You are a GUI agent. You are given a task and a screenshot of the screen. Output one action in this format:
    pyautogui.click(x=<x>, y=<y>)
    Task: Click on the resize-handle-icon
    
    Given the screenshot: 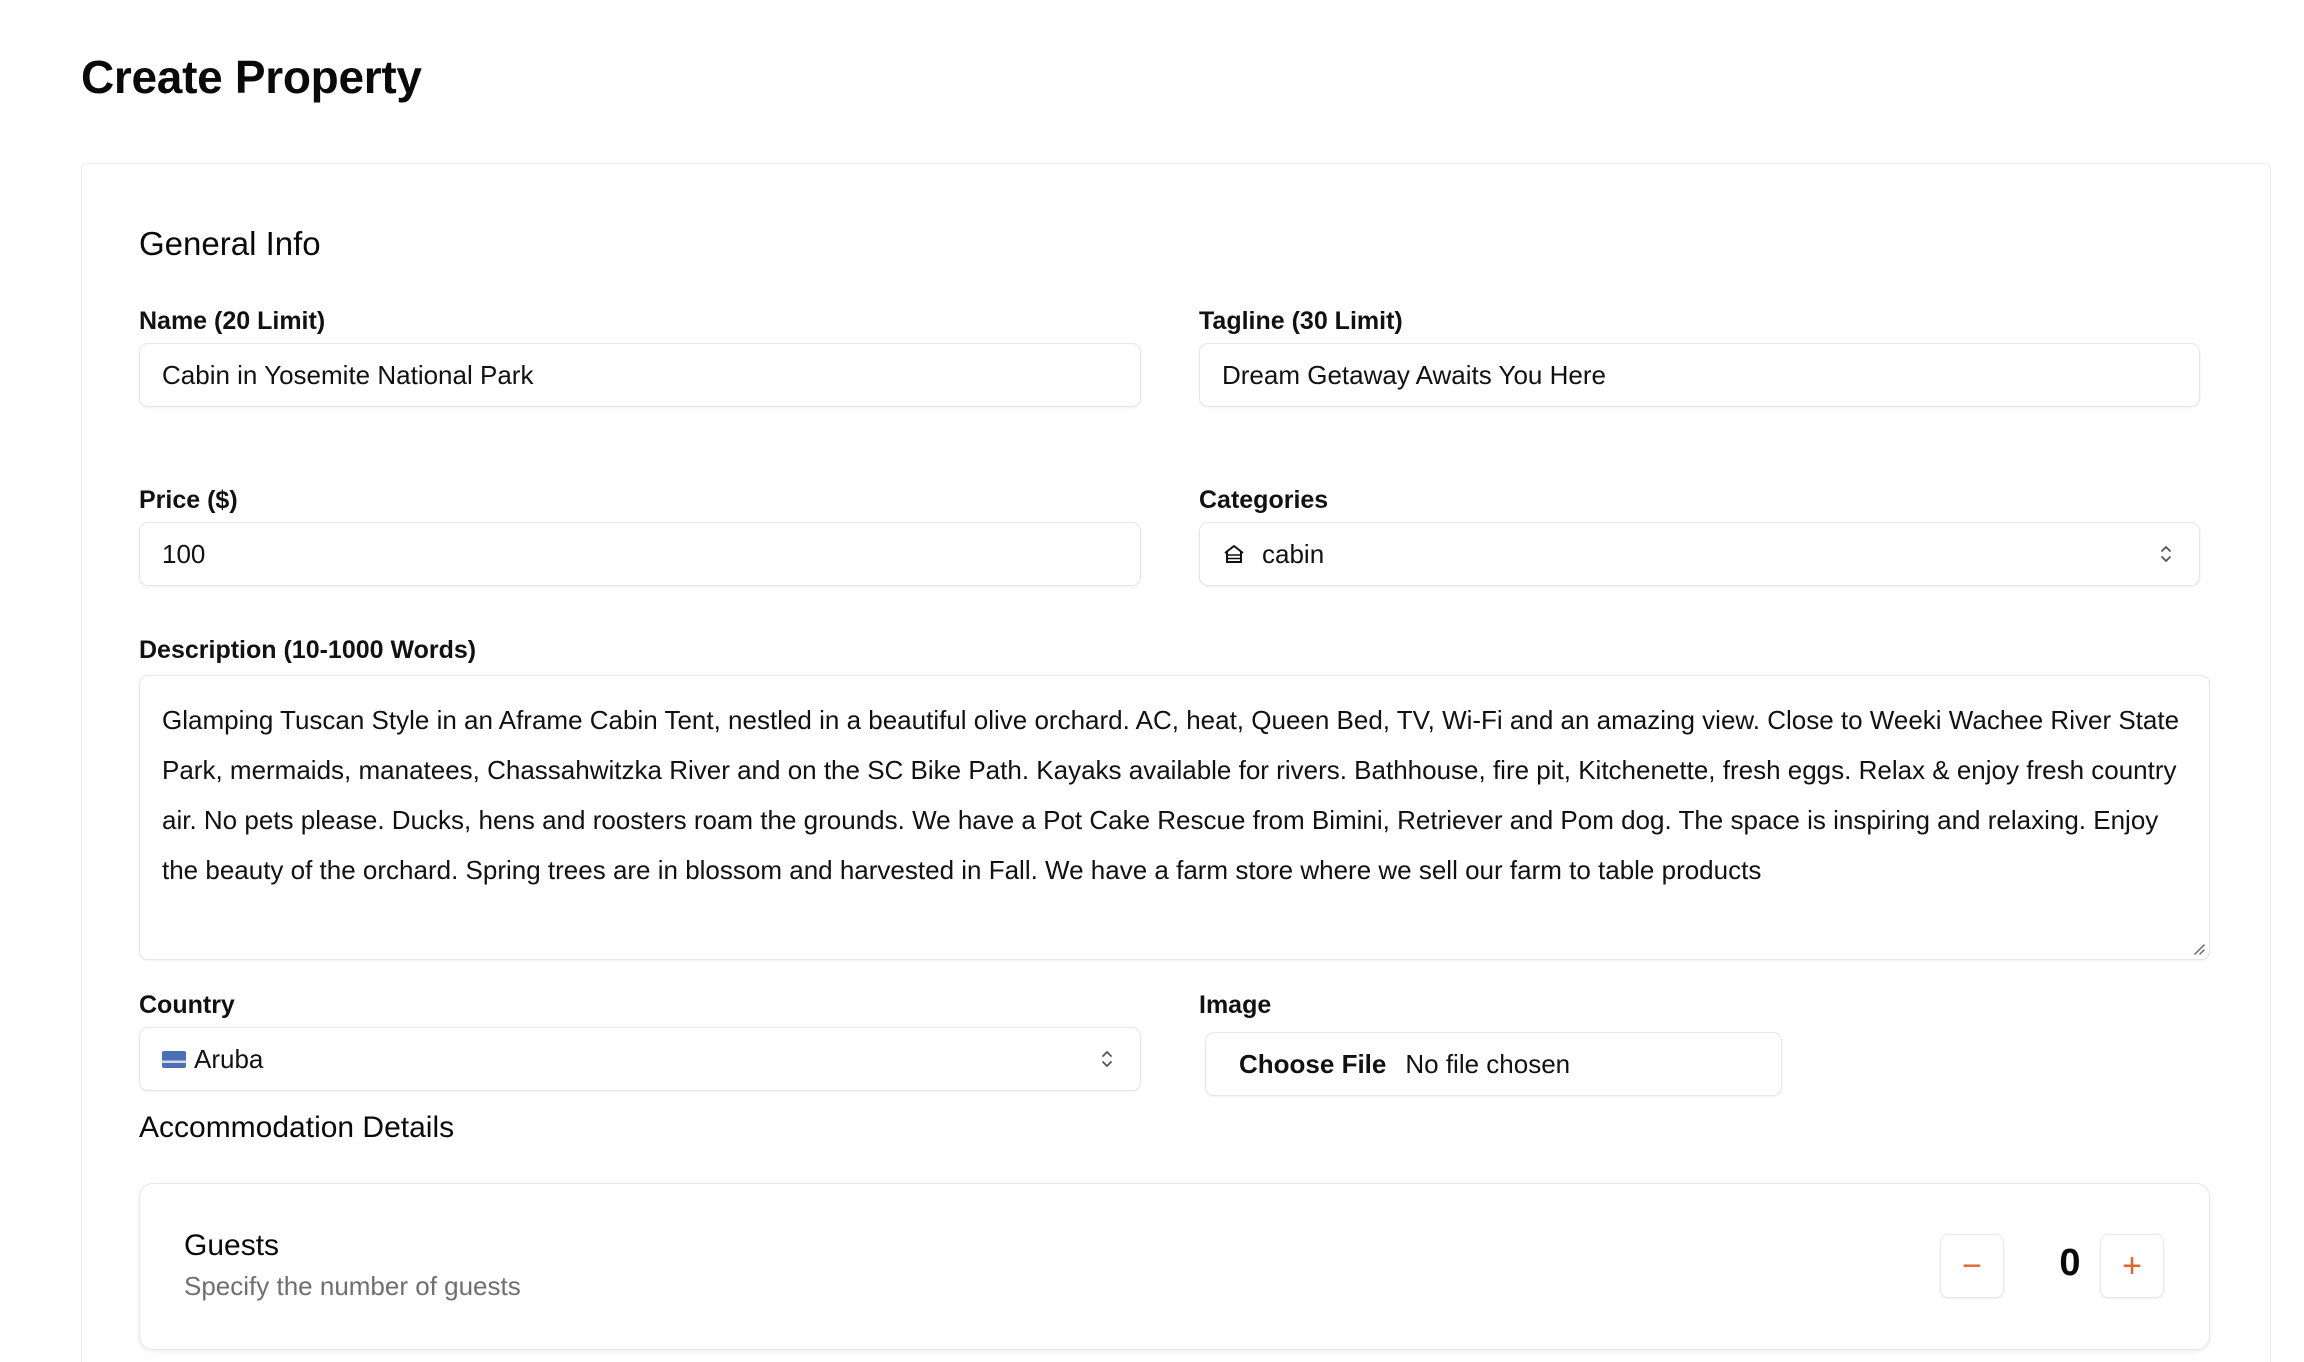 What is the action you would take?
    pyautogui.click(x=2198, y=948)
    